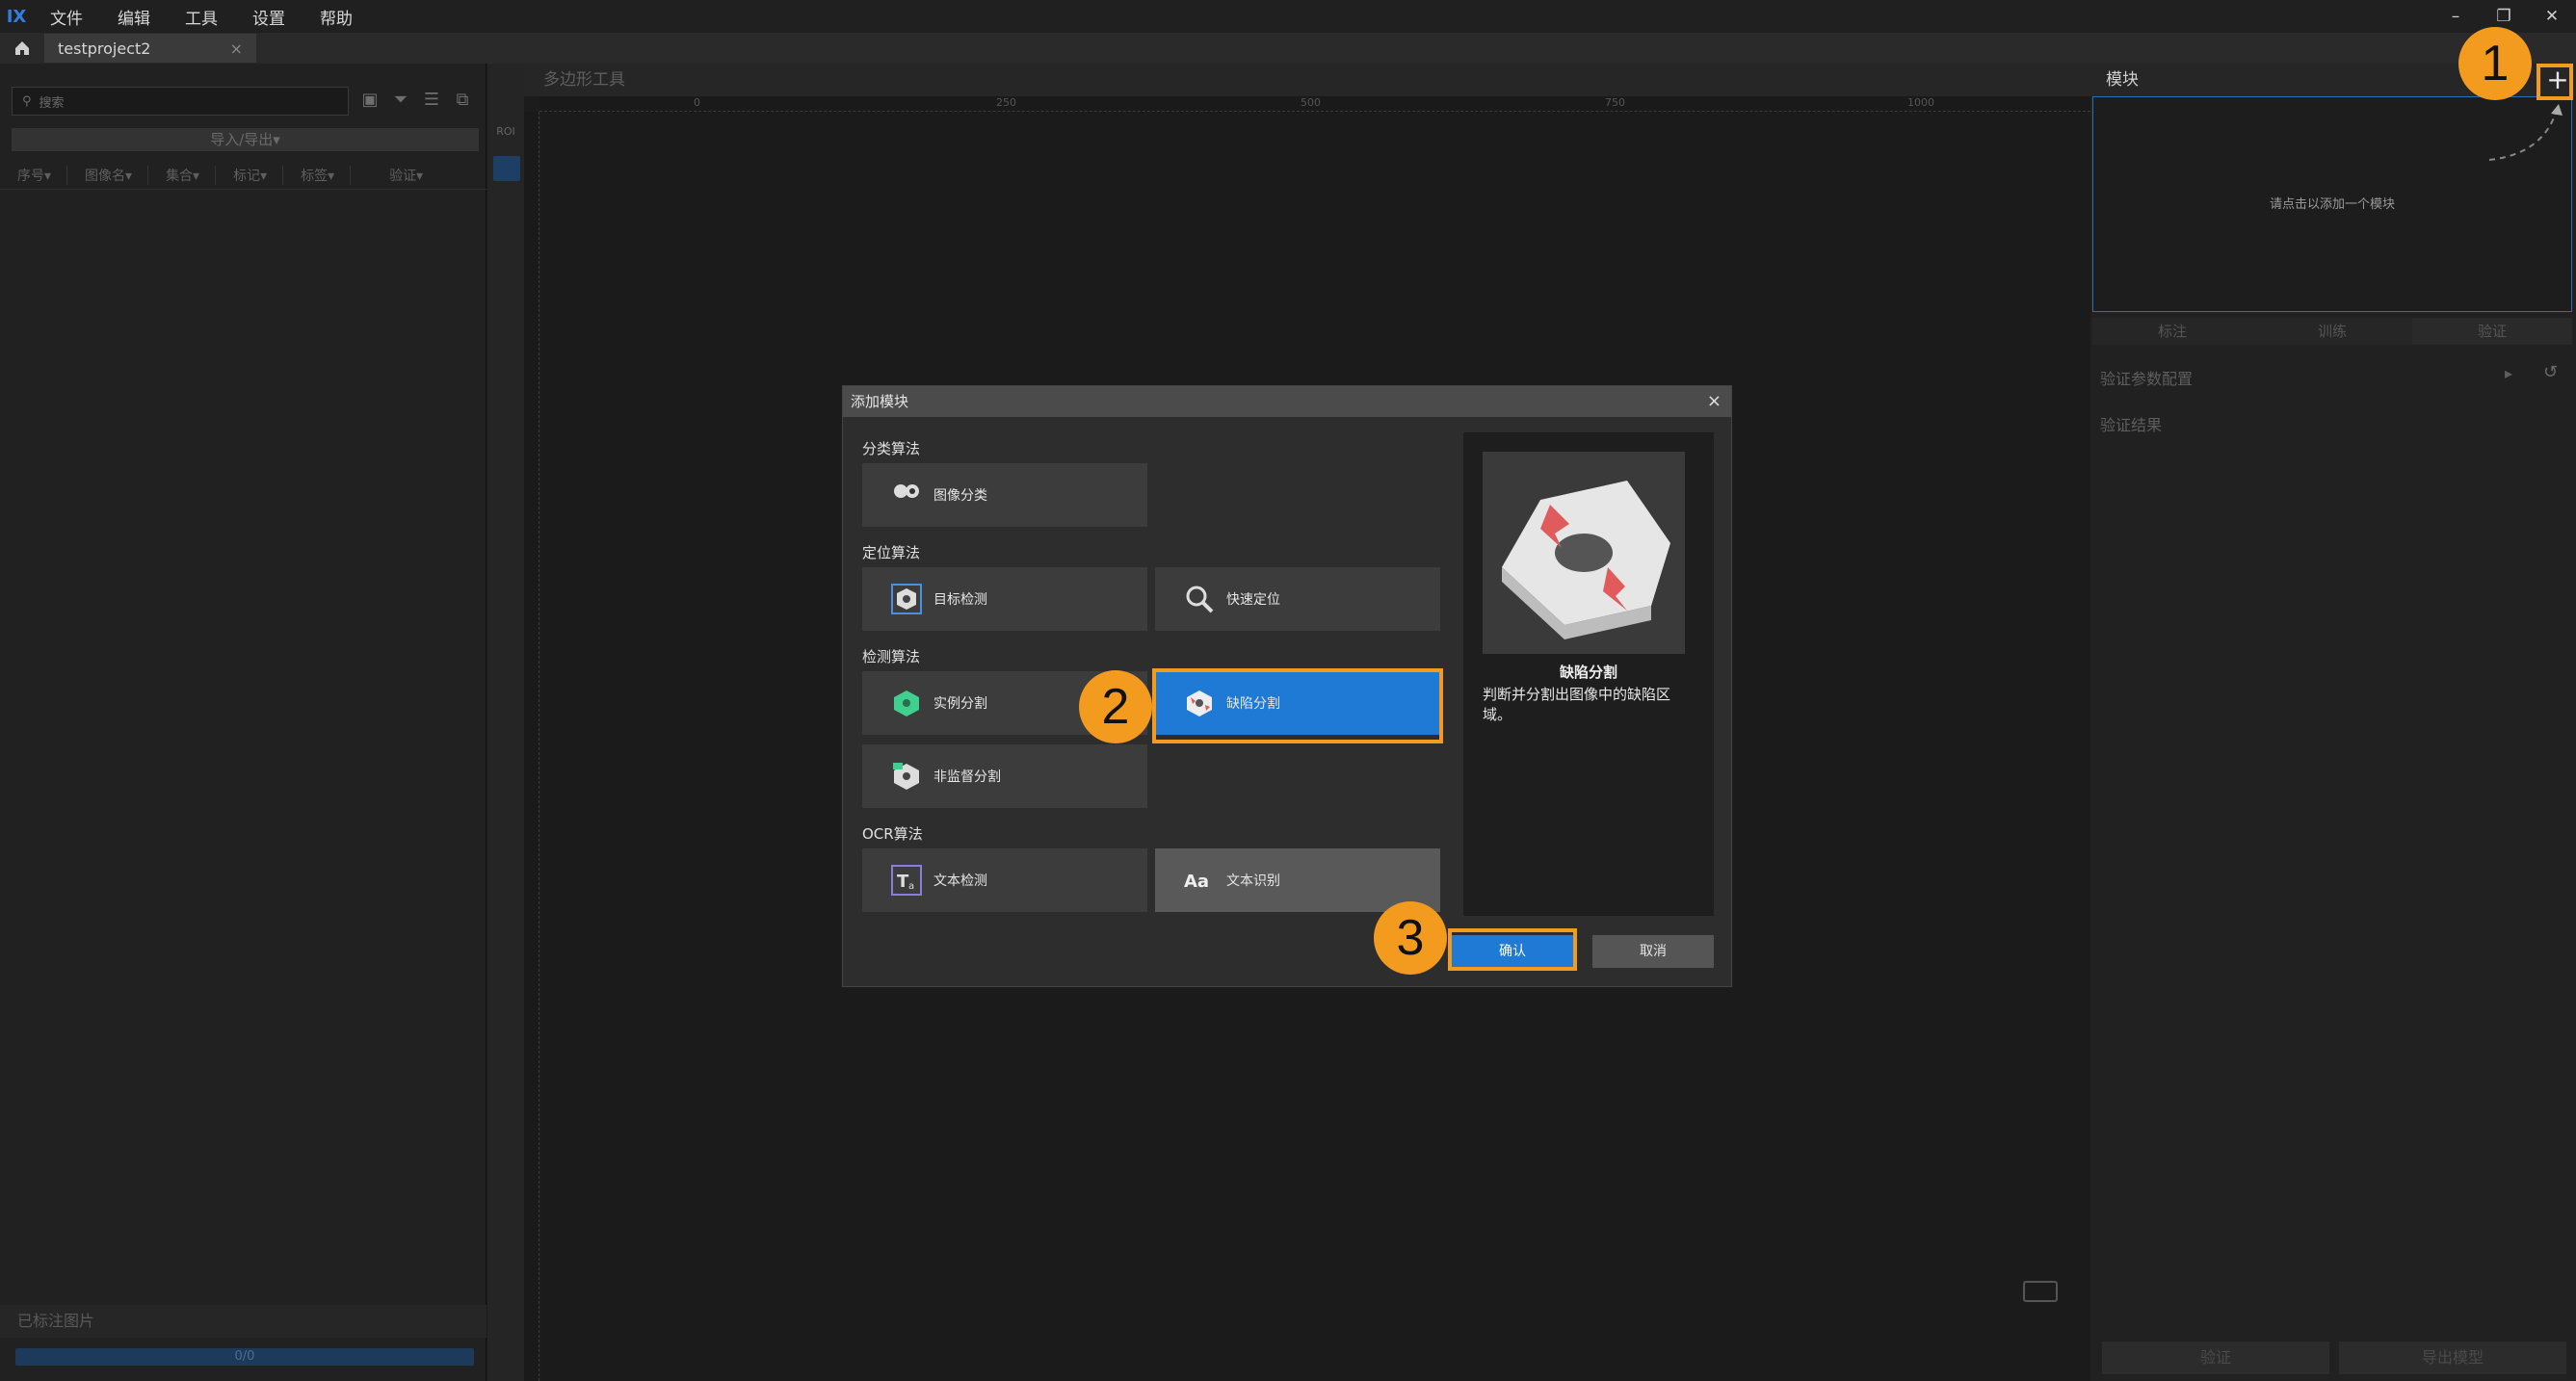 This screenshot has width=2576, height=1381. What do you see at coordinates (2172, 331) in the screenshot?
I see `tab-label: 标注` at bounding box center [2172, 331].